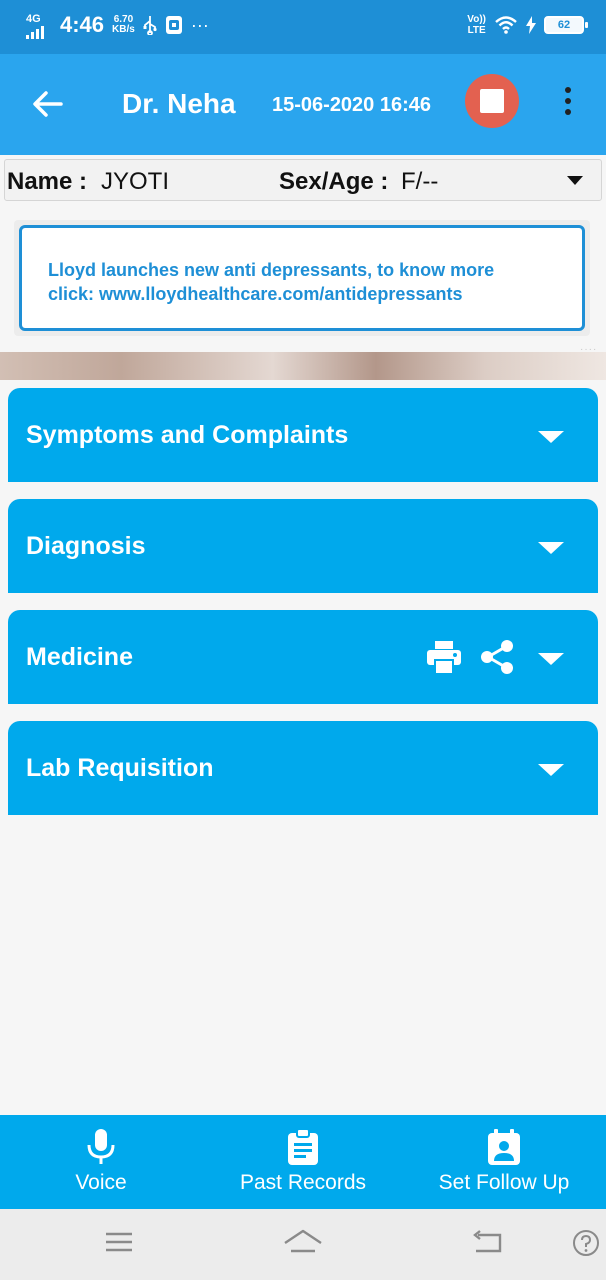 This screenshot has width=606, height=1280. I want to click on voice-button: Voice, so click(101, 1162).